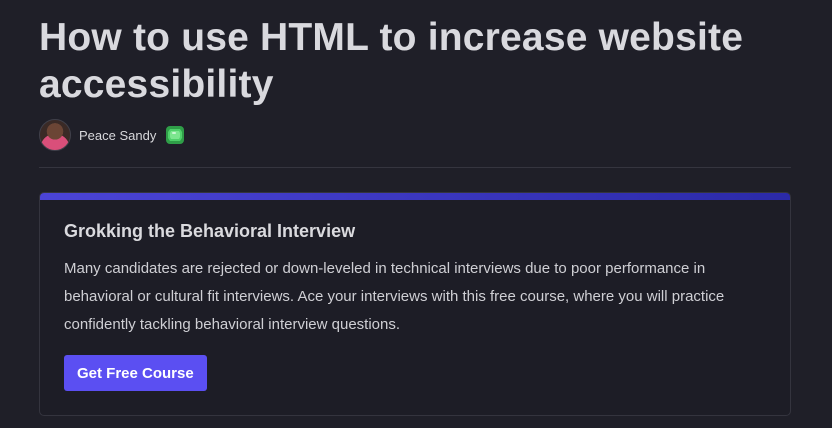  I want to click on author-byline: Peace Sandy, so click(112, 135).